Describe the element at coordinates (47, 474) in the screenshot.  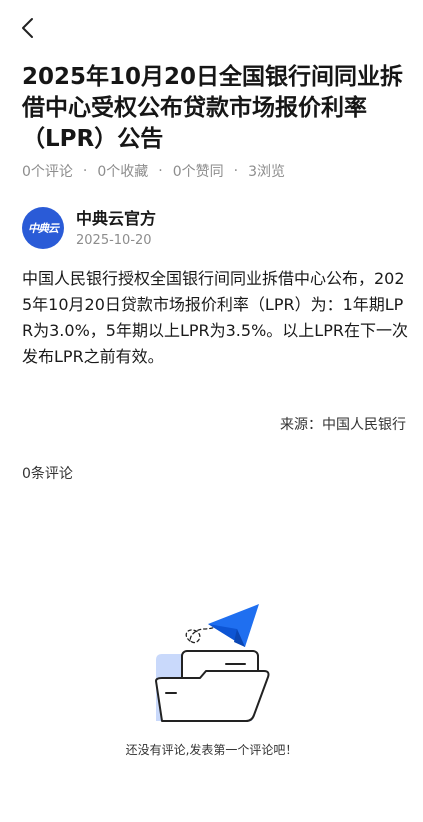
I see `comment-section-count: 0条评论` at that location.